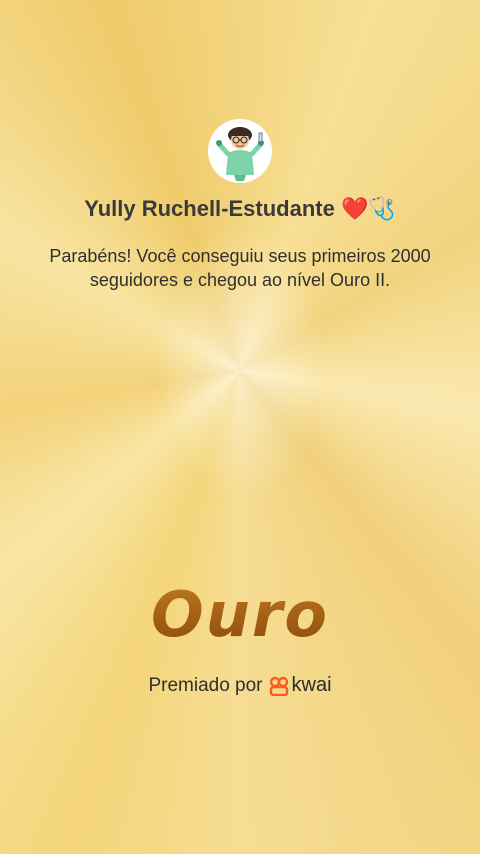 This screenshot has height=854, width=480. Describe the element at coordinates (205, 685) in the screenshot. I see `awarded-by-label: Premiado por` at that location.